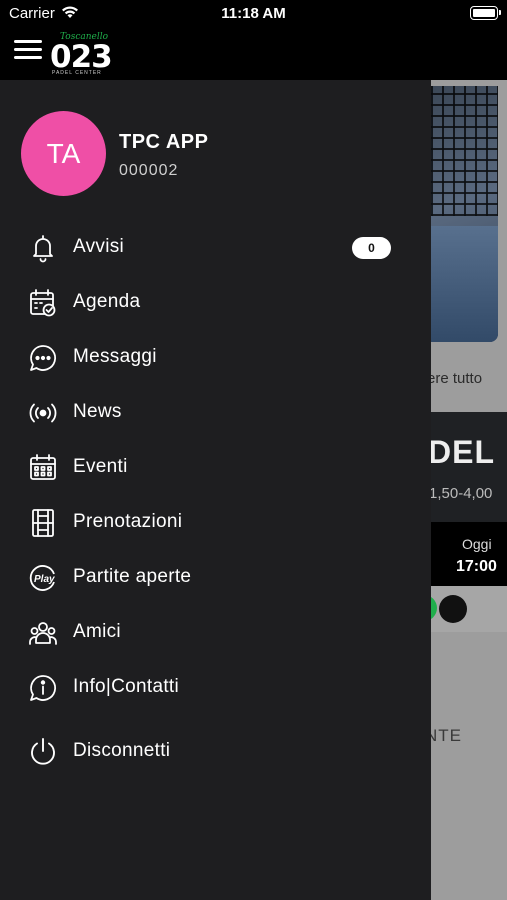 The height and width of the screenshot is (900, 507). What do you see at coordinates (464, 214) in the screenshot?
I see `banner-image` at bounding box center [464, 214].